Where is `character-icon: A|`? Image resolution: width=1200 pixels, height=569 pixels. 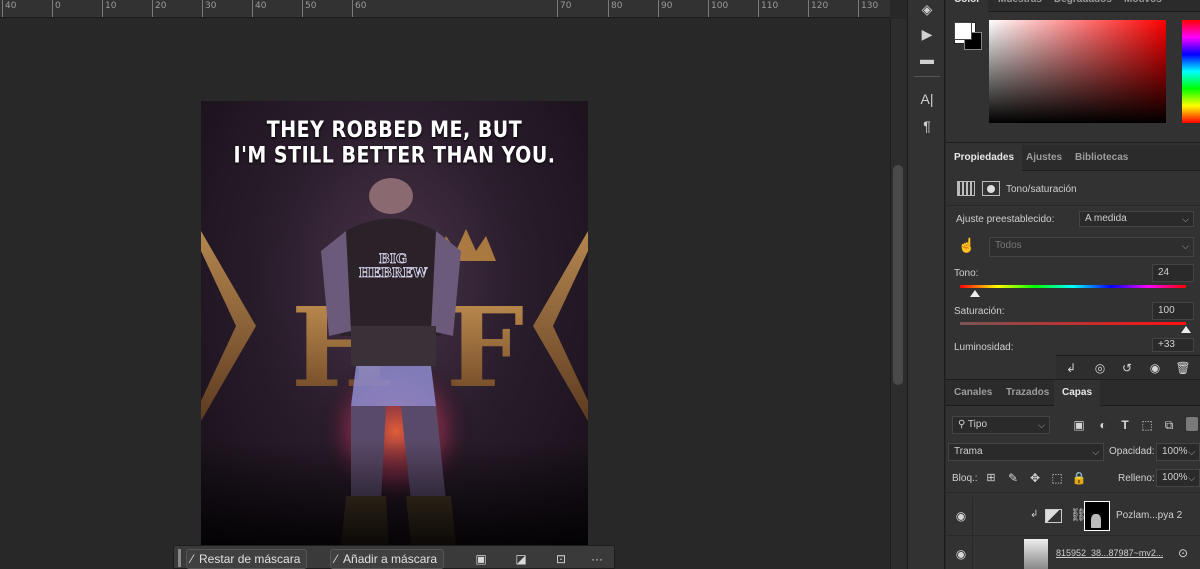
character-icon: A| is located at coordinates (927, 99).